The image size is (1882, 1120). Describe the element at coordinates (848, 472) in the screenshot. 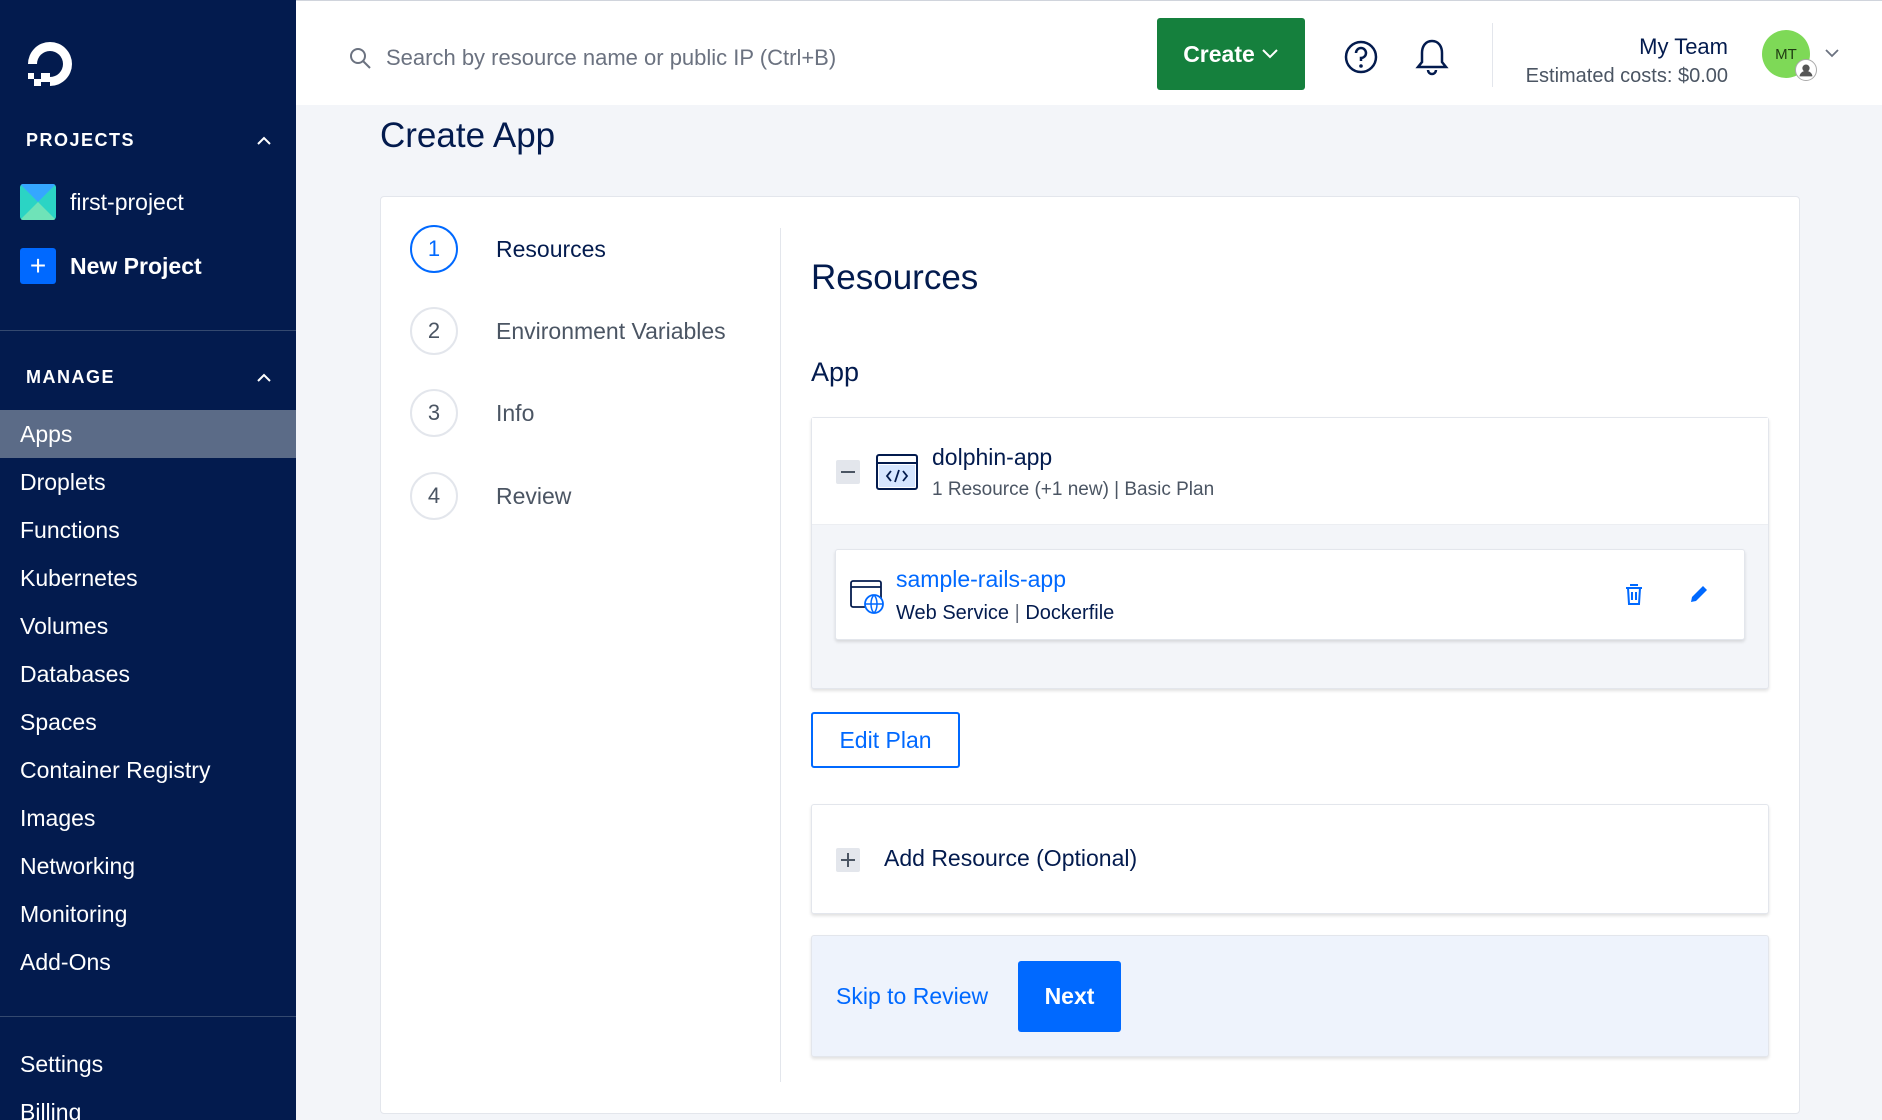

I see `collapse-icon` at that location.